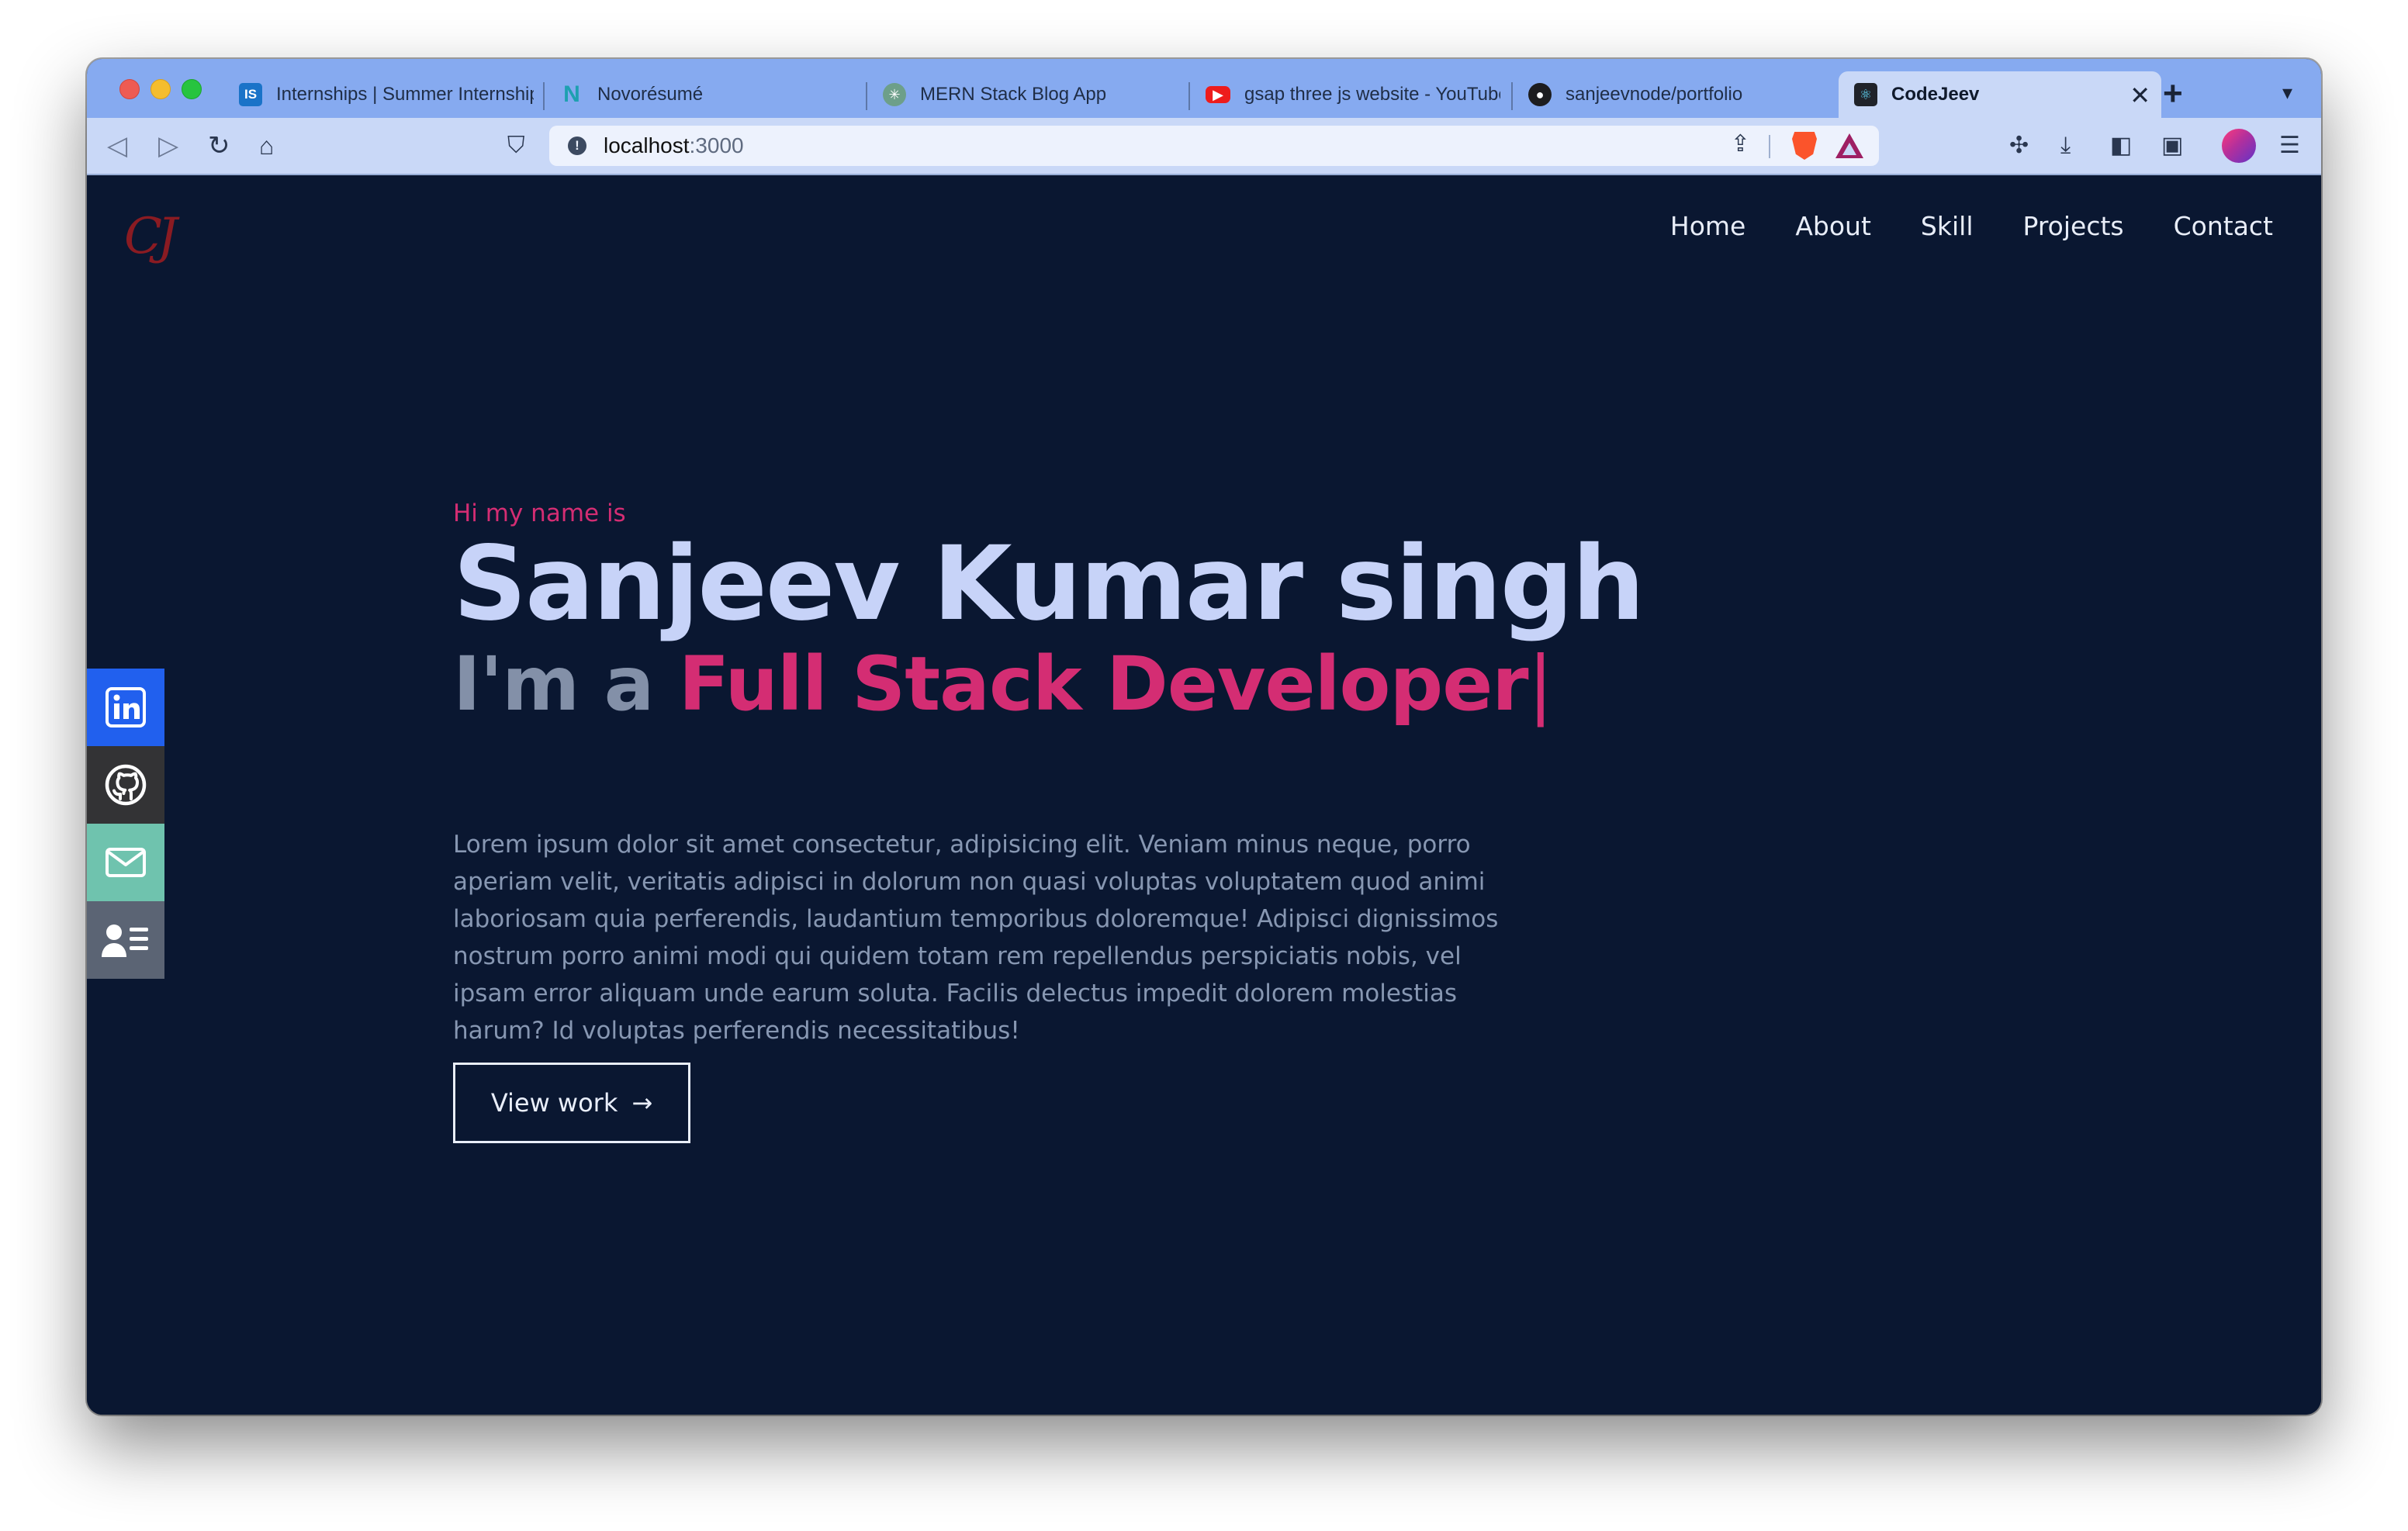  I want to click on internshala-icon: IS, so click(251, 94).